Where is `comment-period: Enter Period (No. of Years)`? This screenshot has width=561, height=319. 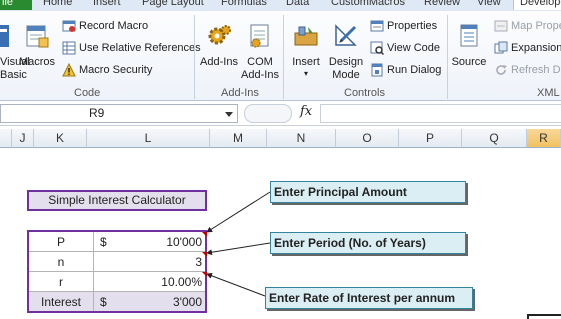
comment-period: Enter Period (No. of Years) is located at coordinates (368, 243).